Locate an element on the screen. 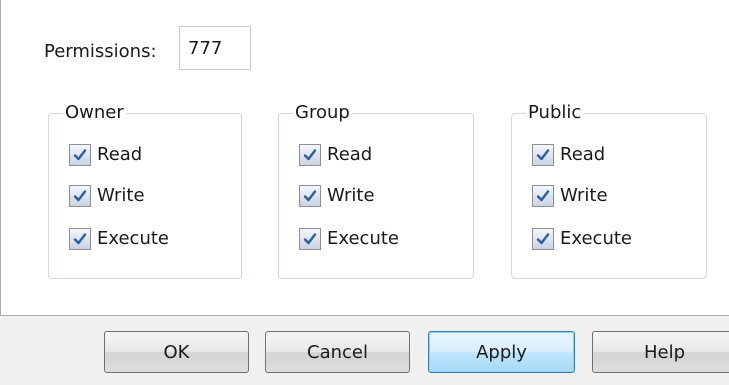  owner-read-checkbox: Read is located at coordinates (105, 155).